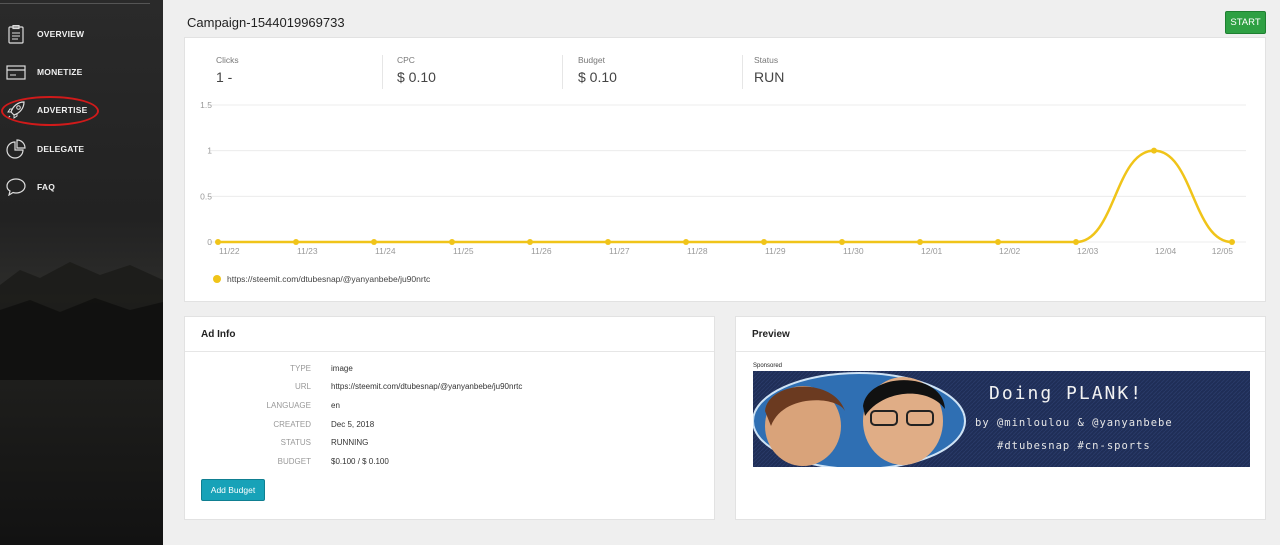 Image resolution: width=1280 pixels, height=545 pixels. I want to click on info-key: LANGUAGE, so click(288, 405).